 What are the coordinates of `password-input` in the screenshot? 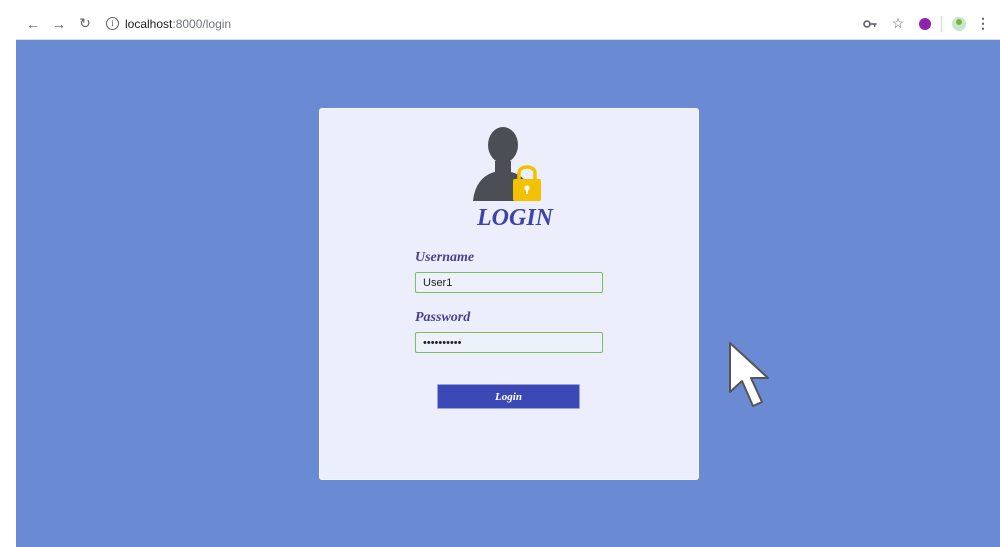 It's located at (509, 342).